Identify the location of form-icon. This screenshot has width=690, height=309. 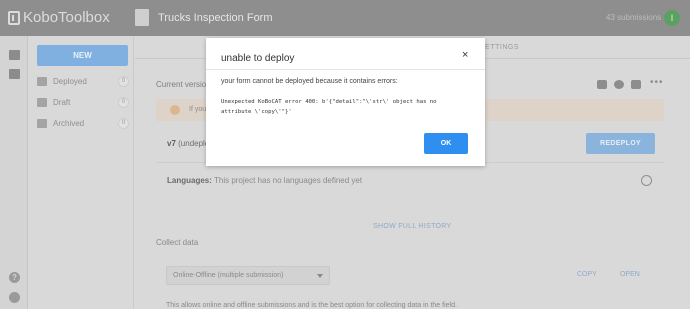
(142, 17).